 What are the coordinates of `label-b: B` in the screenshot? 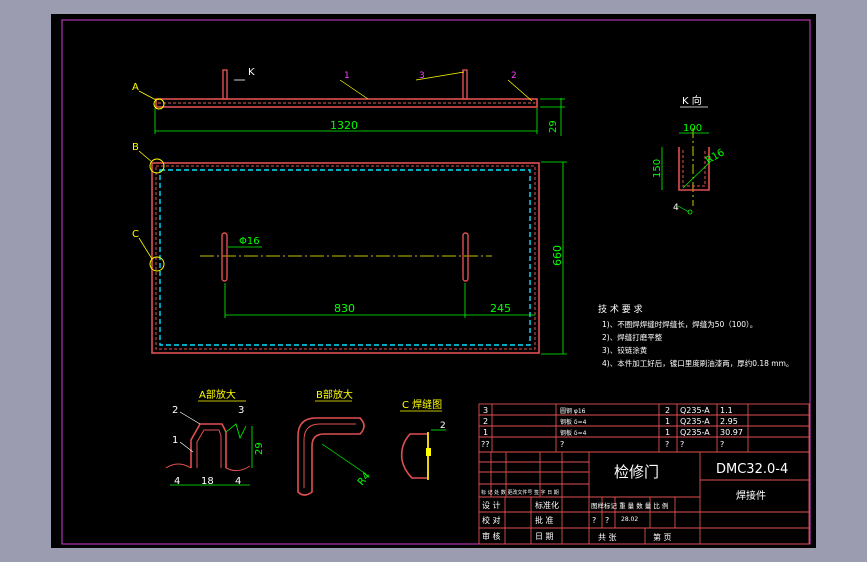 It's located at (135, 147).